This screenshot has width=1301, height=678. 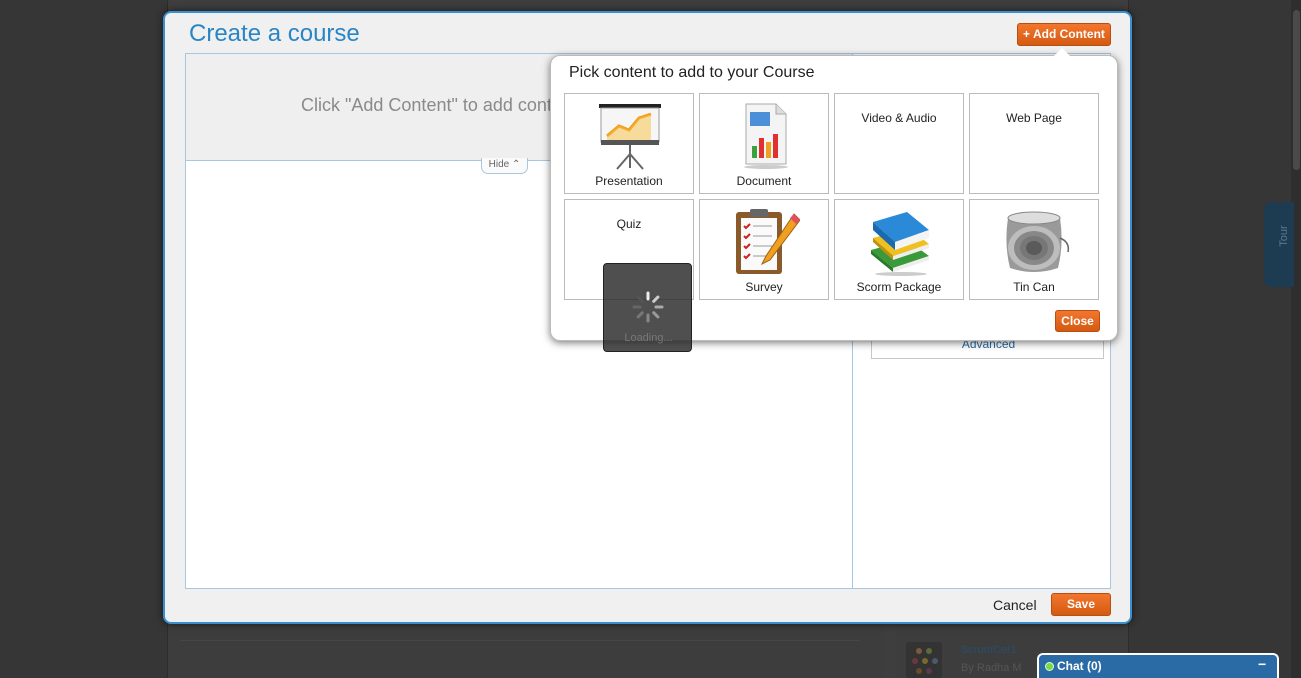 What do you see at coordinates (1034, 143) in the screenshot?
I see `tile-web-page: Web Page` at bounding box center [1034, 143].